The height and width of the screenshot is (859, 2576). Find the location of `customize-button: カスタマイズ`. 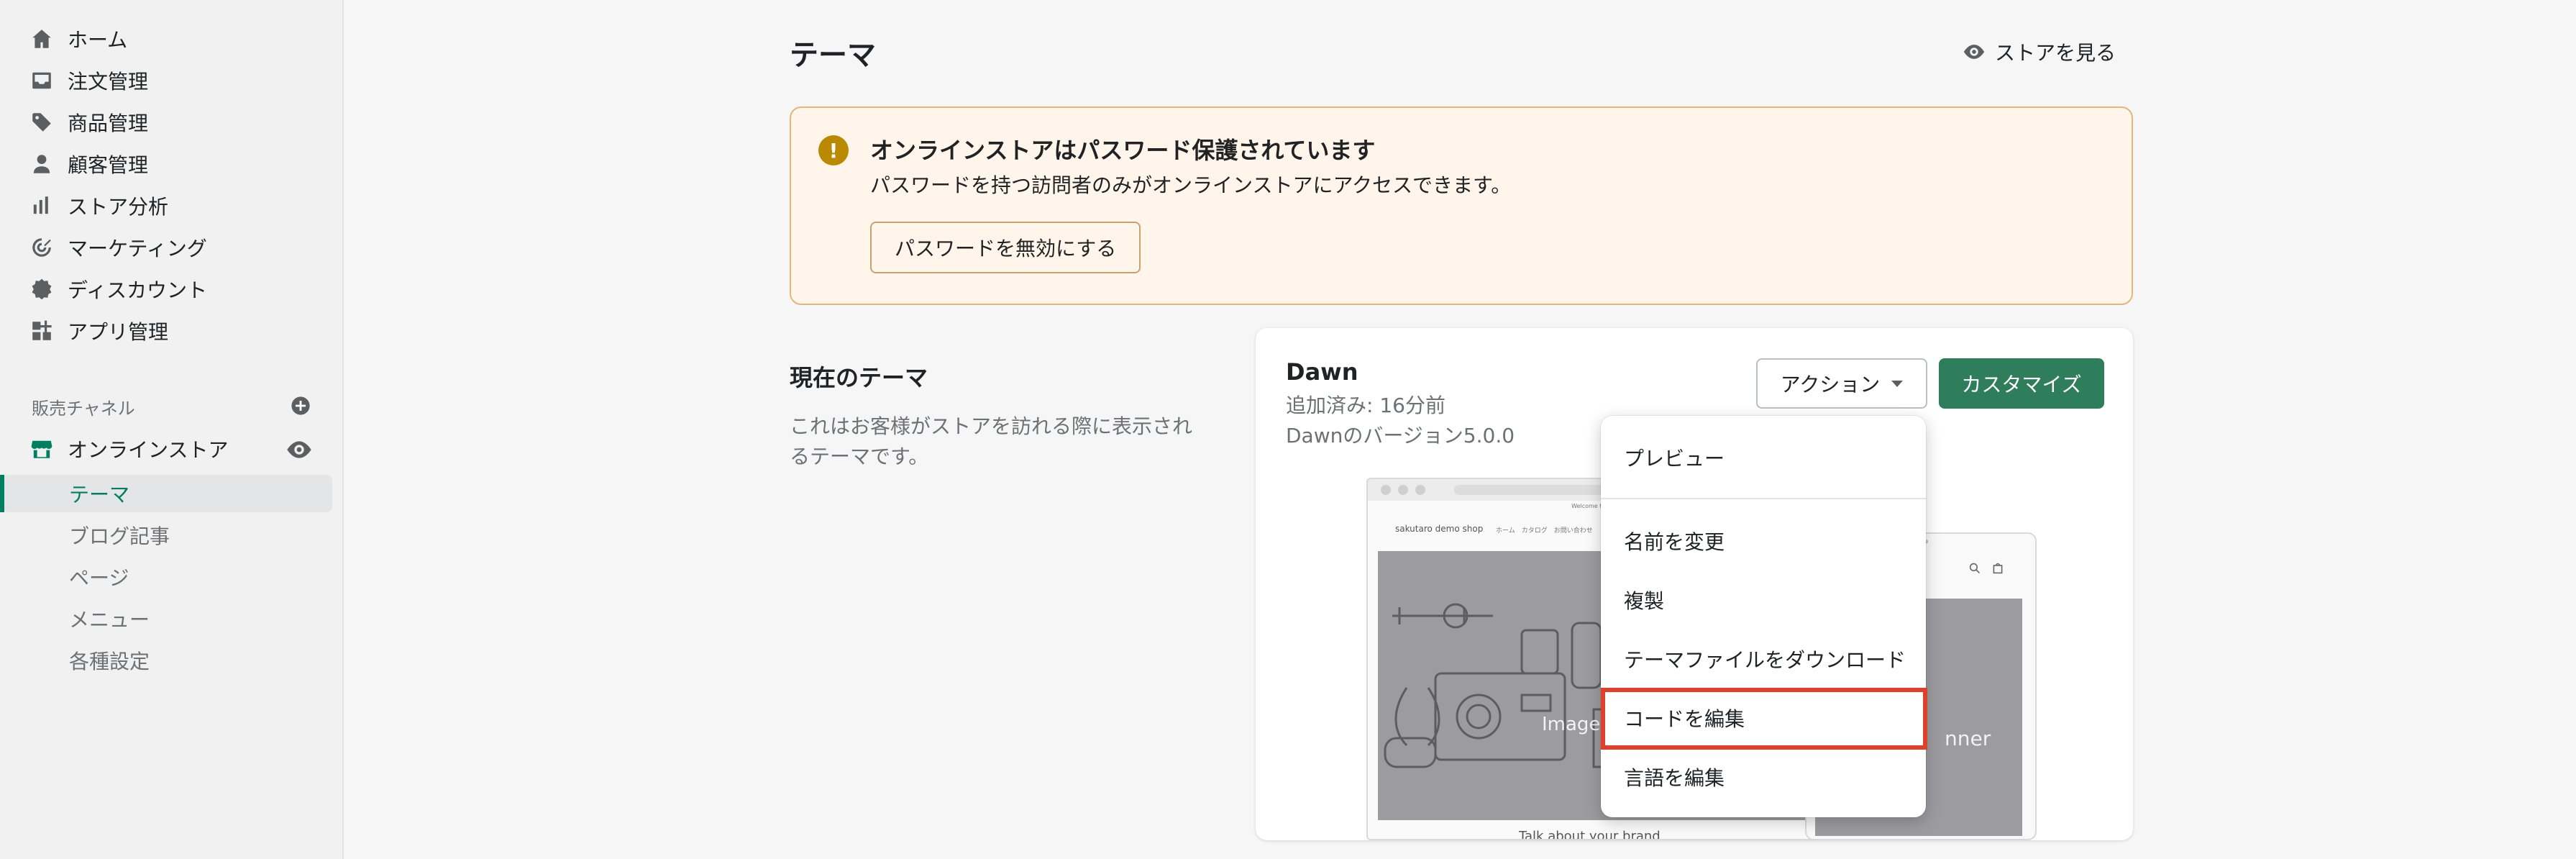

customize-button: カスタマイズ is located at coordinates (2022, 383).